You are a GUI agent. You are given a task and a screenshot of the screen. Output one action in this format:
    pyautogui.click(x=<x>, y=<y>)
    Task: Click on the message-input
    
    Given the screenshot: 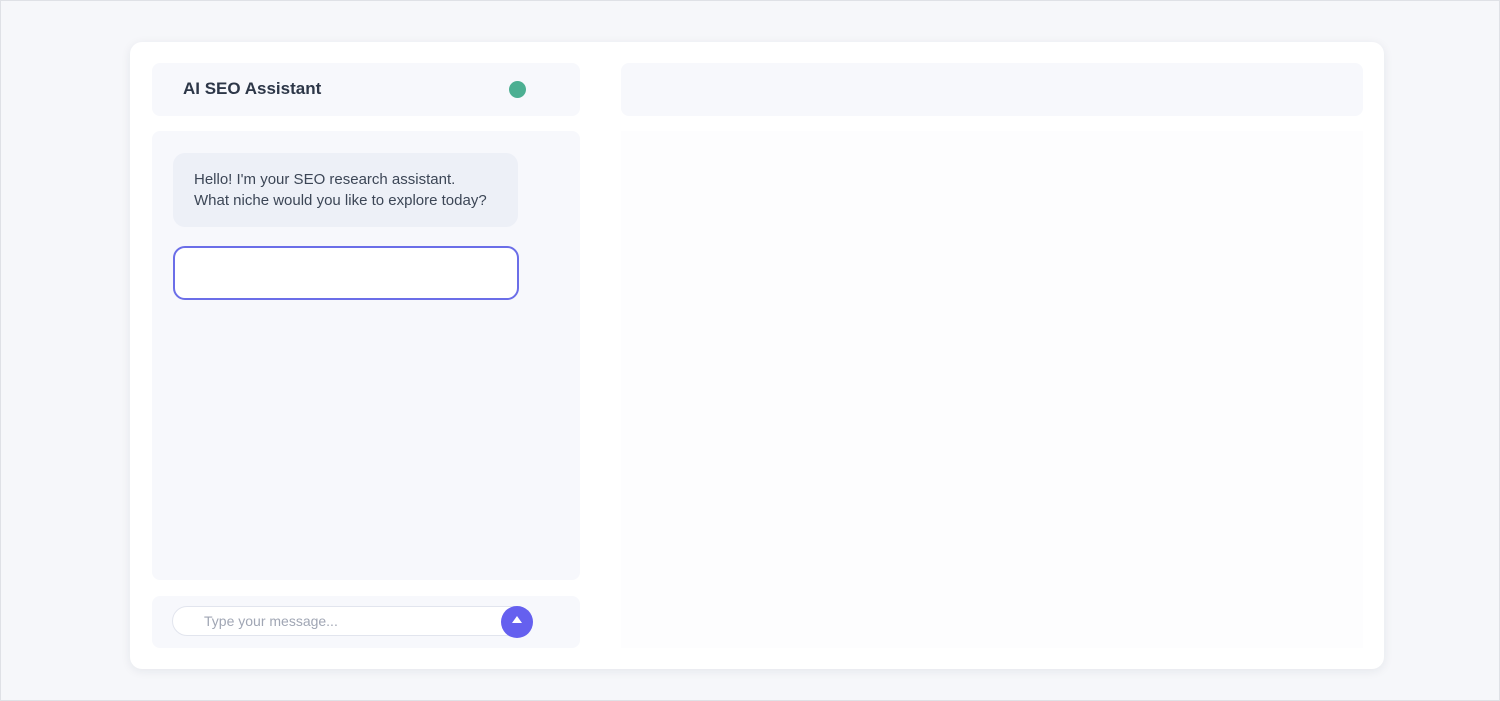 What is the action you would take?
    pyautogui.click(x=352, y=621)
    